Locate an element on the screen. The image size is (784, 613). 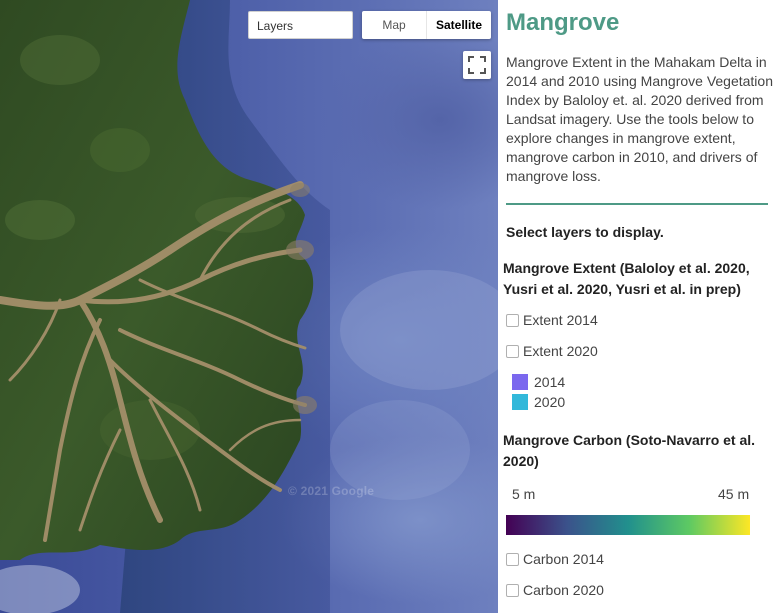
section-divider is located at coordinates (637, 204).